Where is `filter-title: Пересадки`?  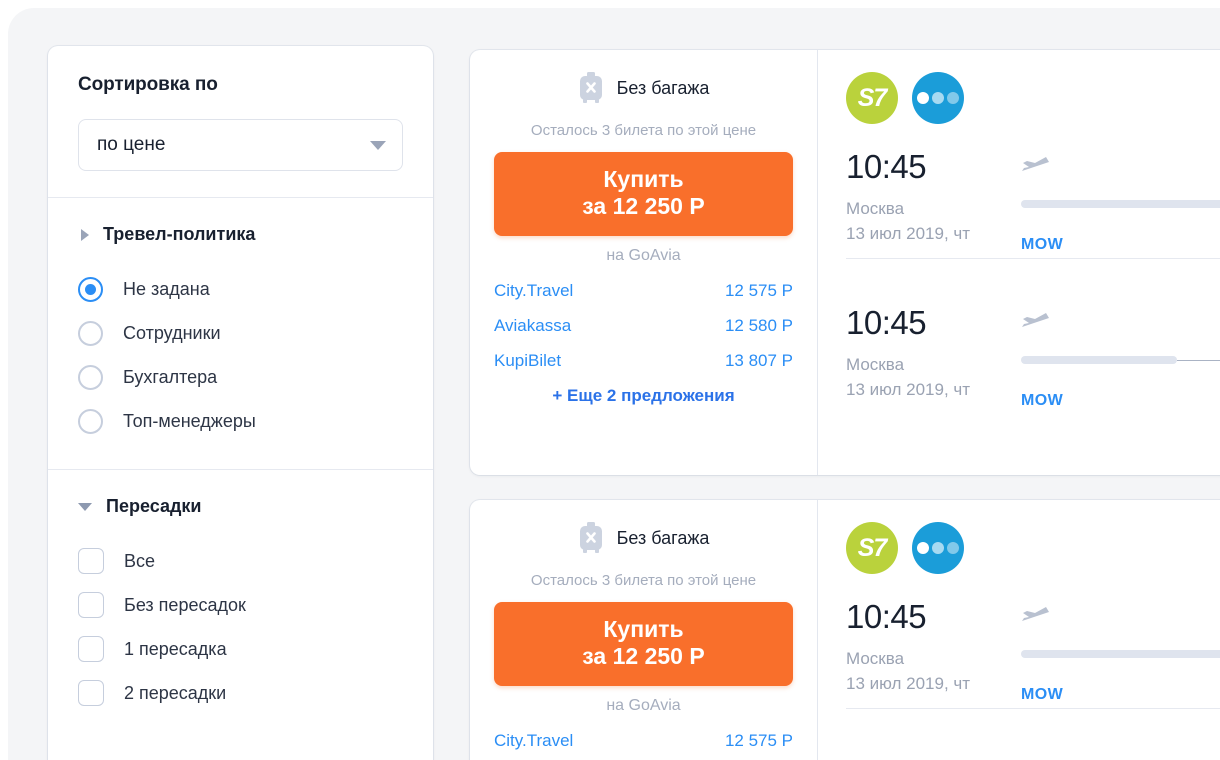 filter-title: Пересадки is located at coordinates (154, 506).